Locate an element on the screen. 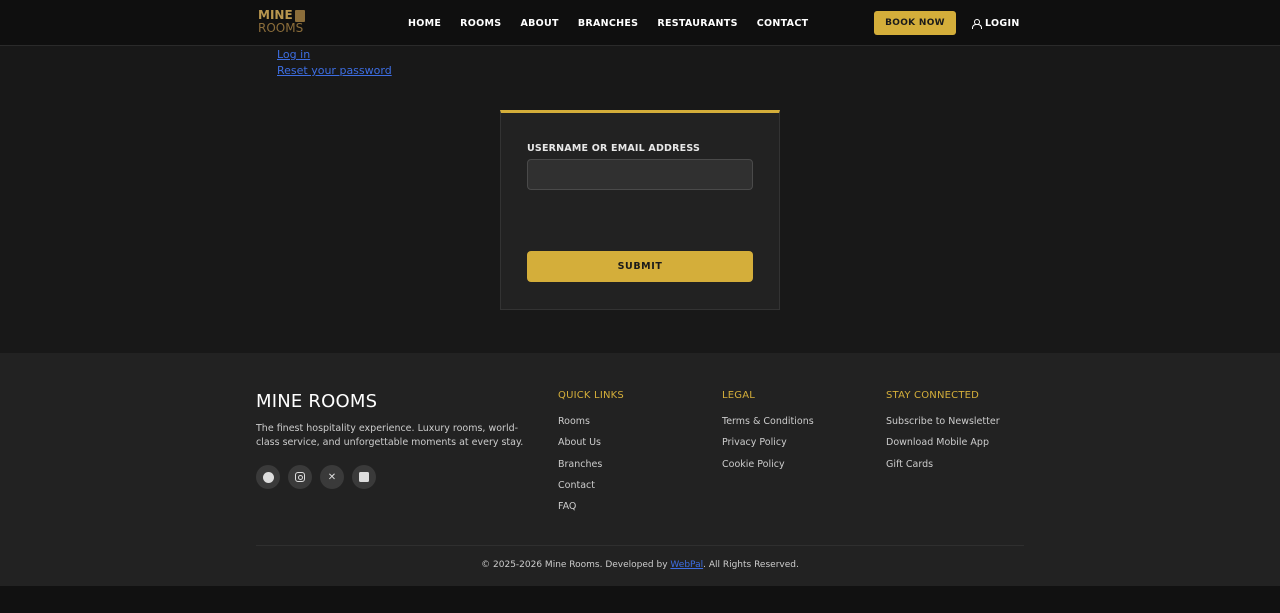 This screenshot has height=613, width=1280. linkedin-icon is located at coordinates (364, 477).